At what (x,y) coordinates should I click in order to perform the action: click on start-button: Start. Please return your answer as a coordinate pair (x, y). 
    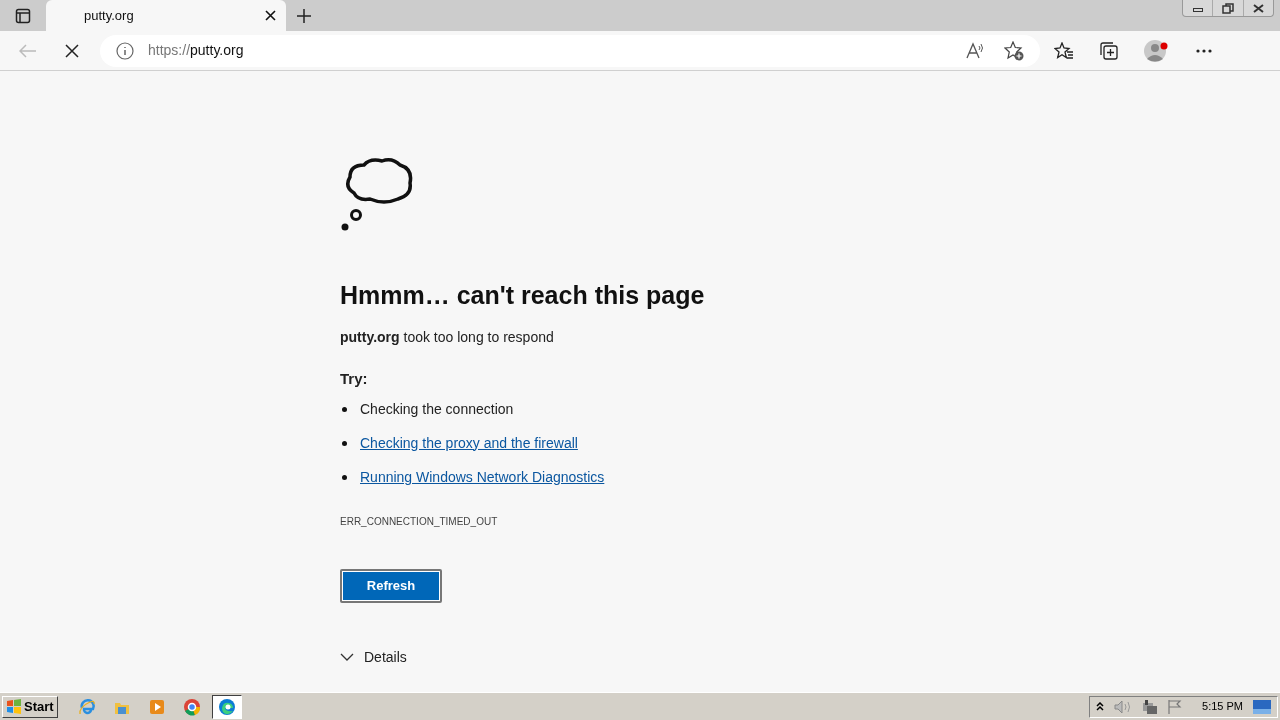
    Looking at the image, I should click on (30, 706).